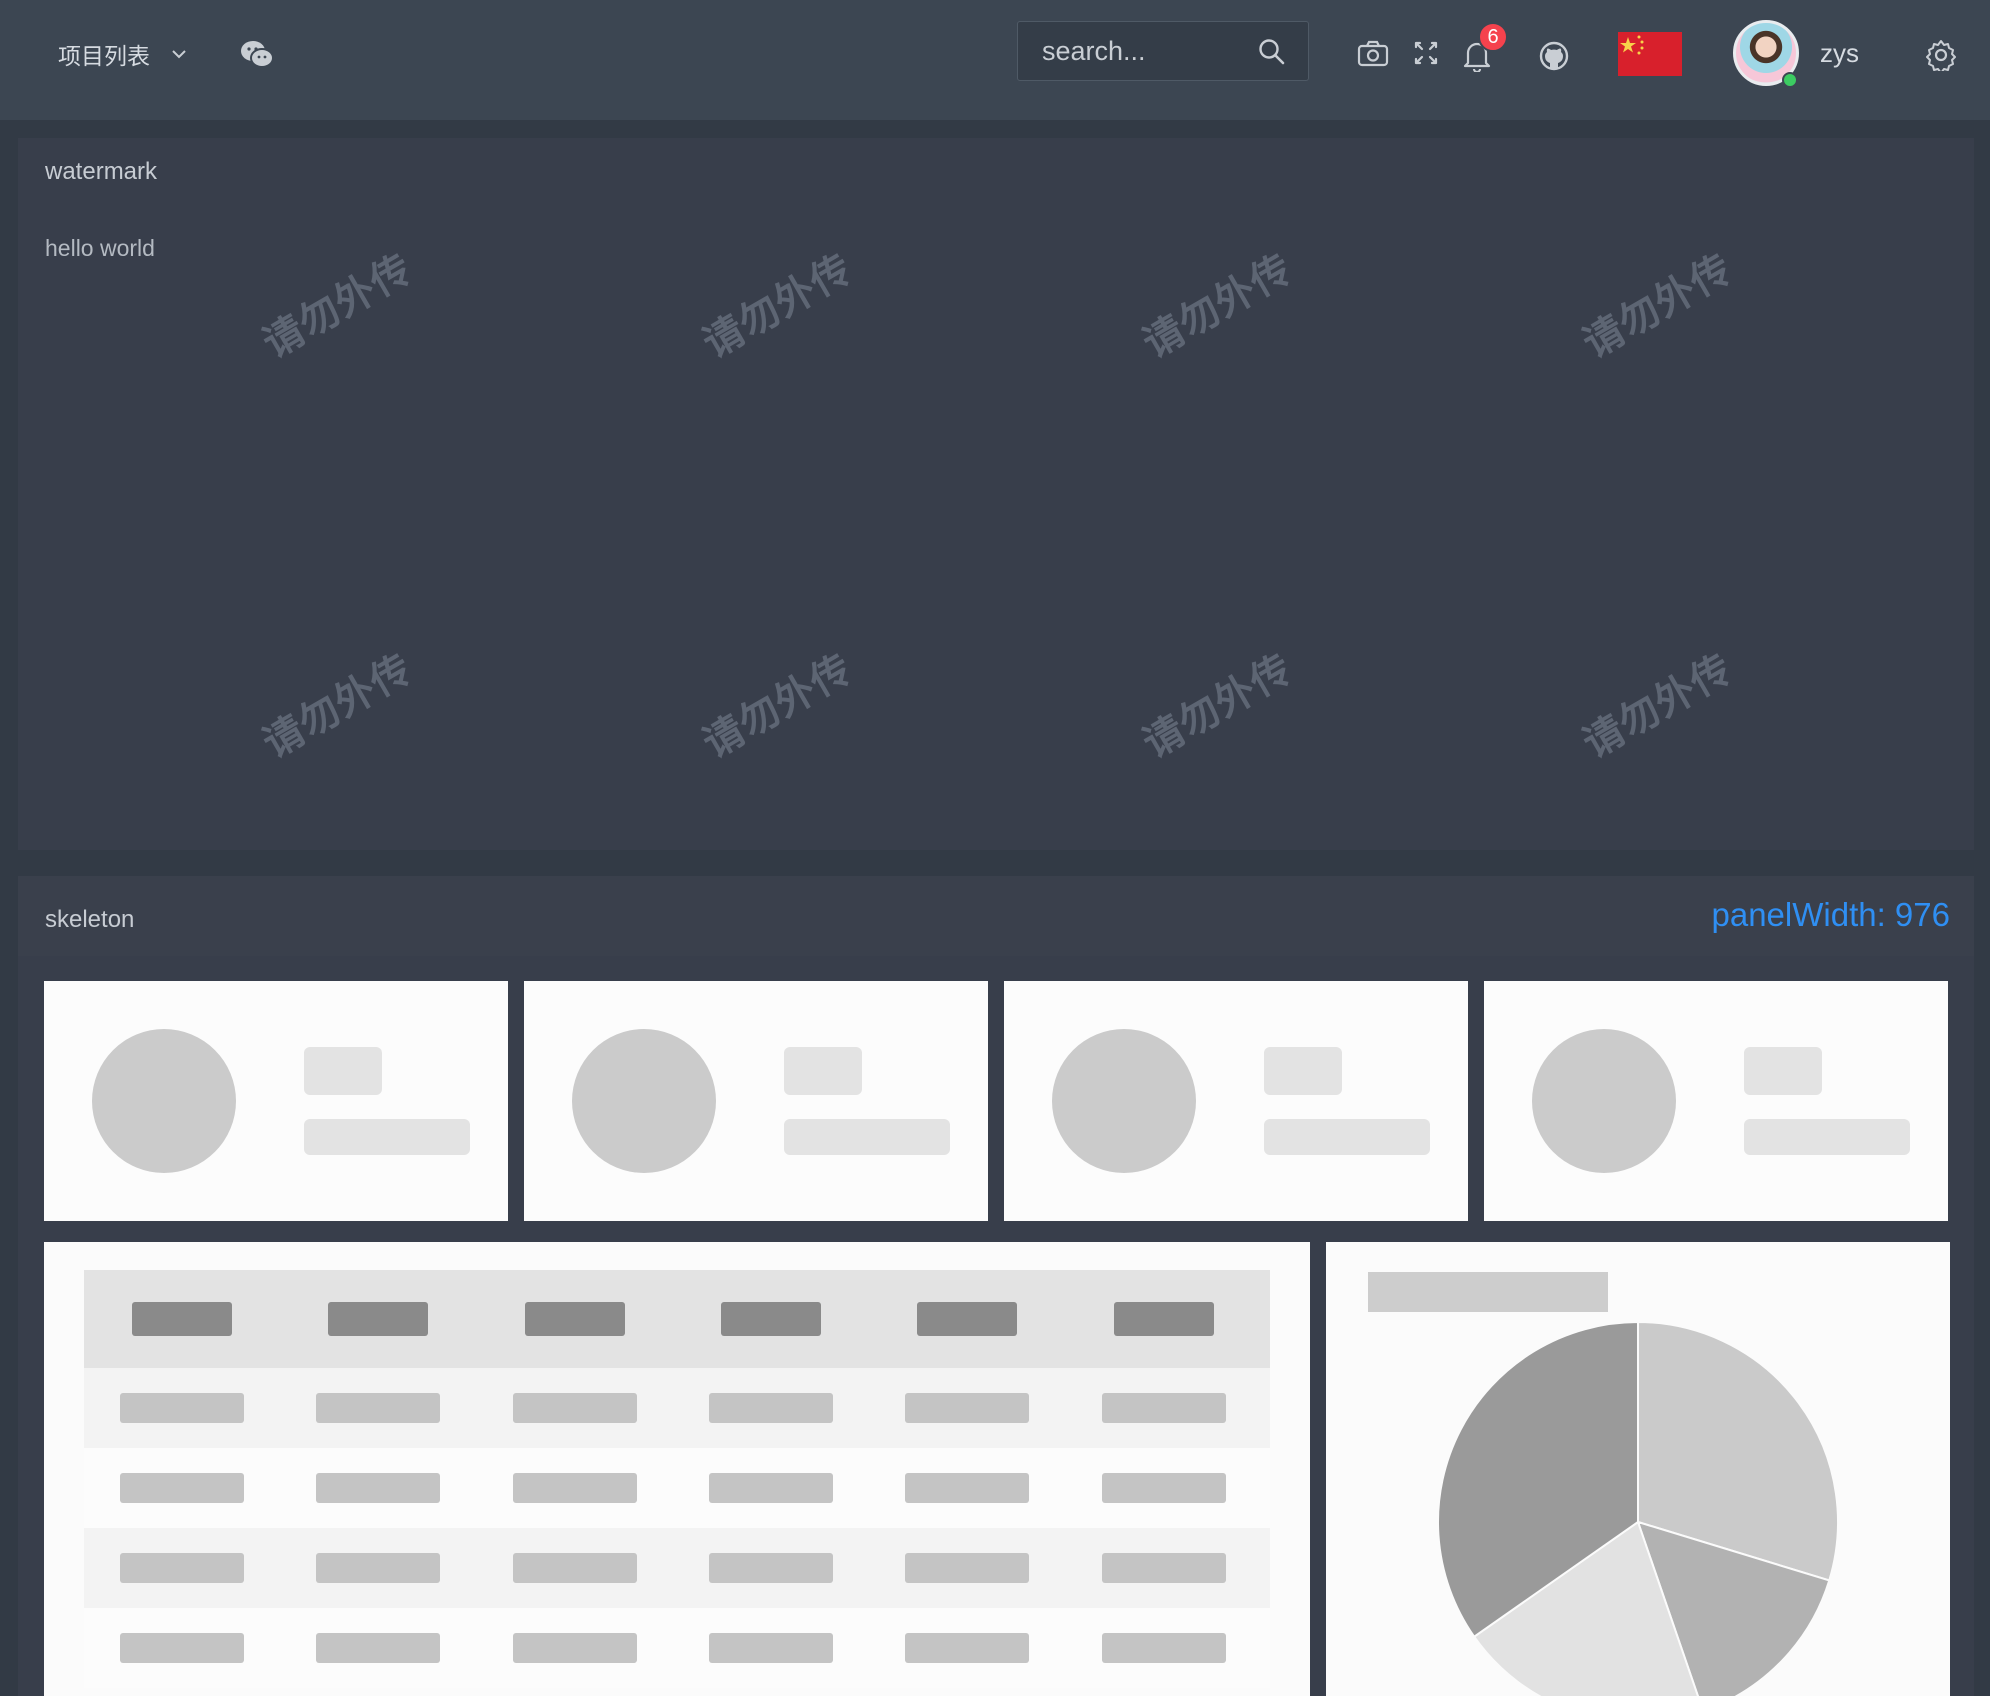 The height and width of the screenshot is (1696, 1990). Describe the element at coordinates (995, 60) in the screenshot. I see `top-navbar: 项目列表 6` at that location.